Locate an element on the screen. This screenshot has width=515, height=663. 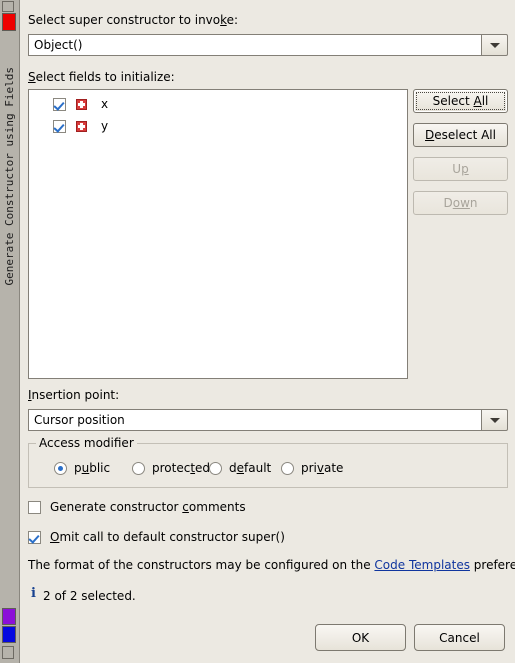
access-modifier-group-title: Access modifier is located at coordinates (86, 443).